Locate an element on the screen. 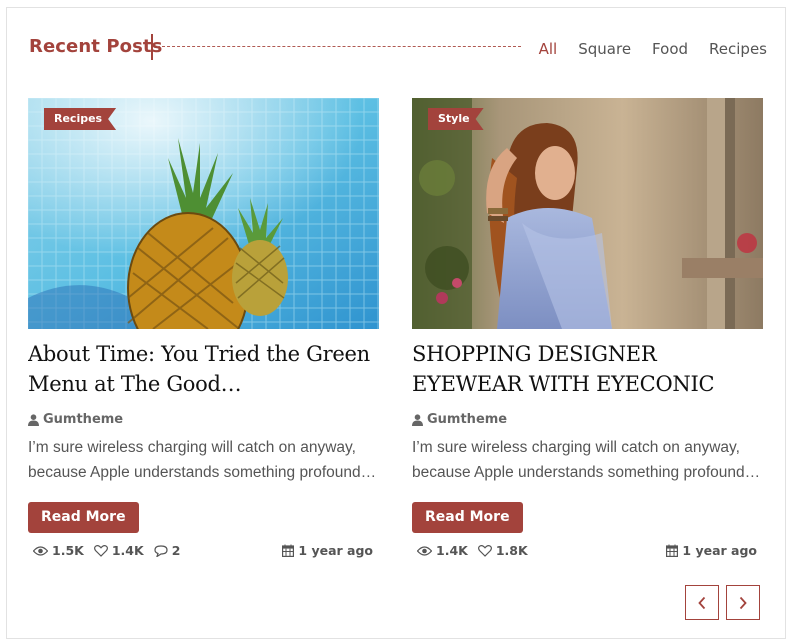 The height and width of the screenshot is (644, 791). category-tag: Style is located at coordinates (456, 119).